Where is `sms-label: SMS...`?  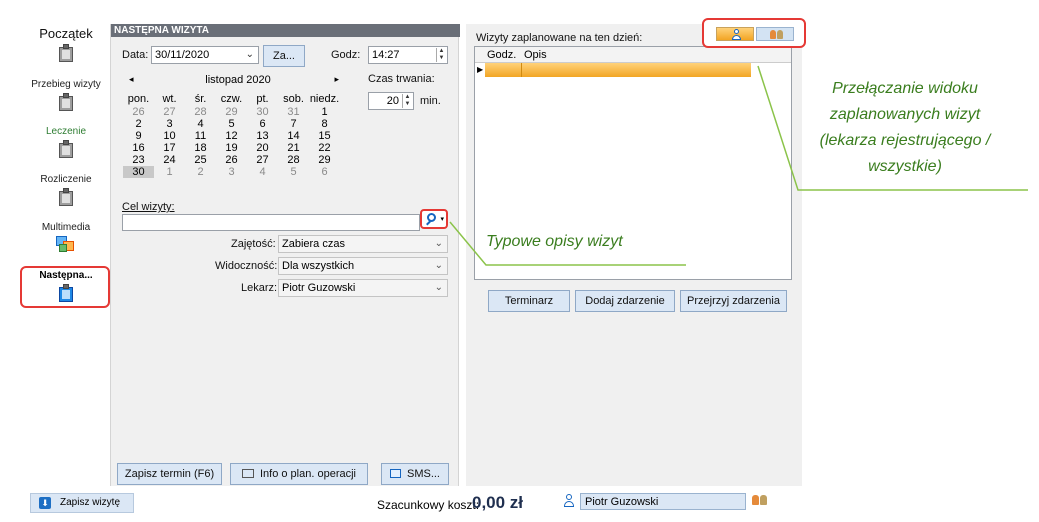 sms-label: SMS... is located at coordinates (423, 474).